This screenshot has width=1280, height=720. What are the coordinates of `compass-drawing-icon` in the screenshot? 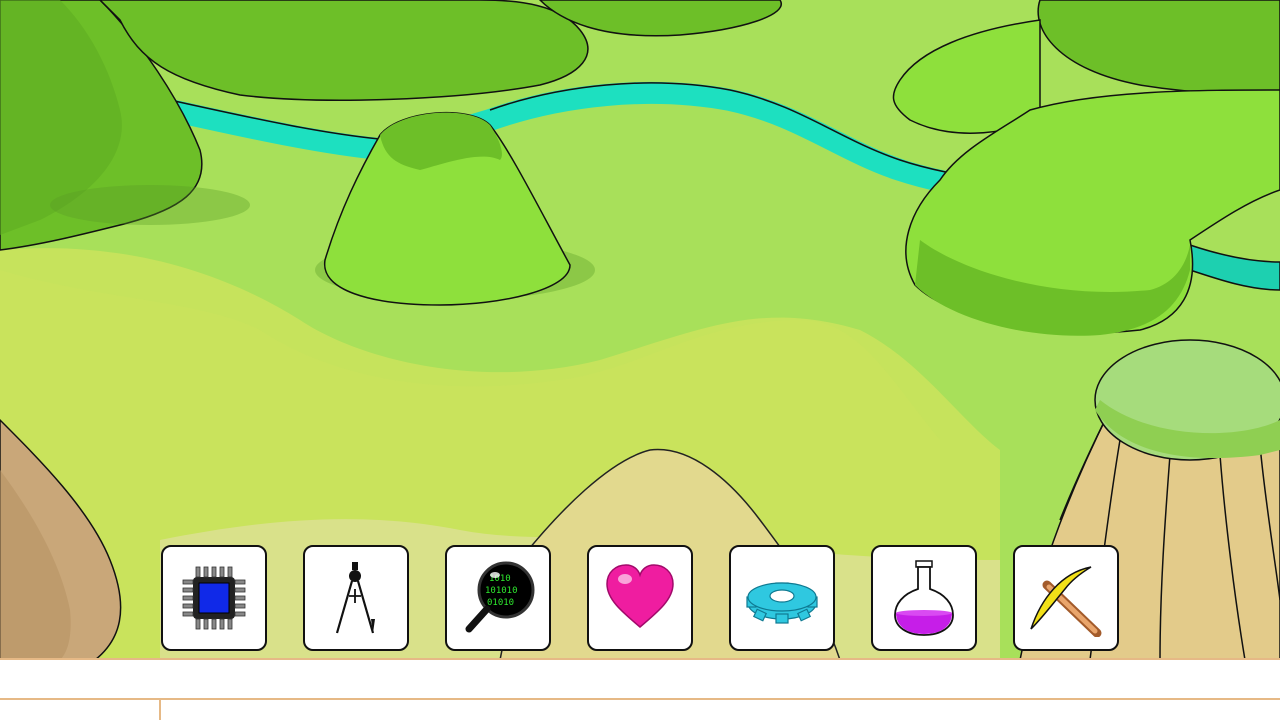 It's located at (355, 598).